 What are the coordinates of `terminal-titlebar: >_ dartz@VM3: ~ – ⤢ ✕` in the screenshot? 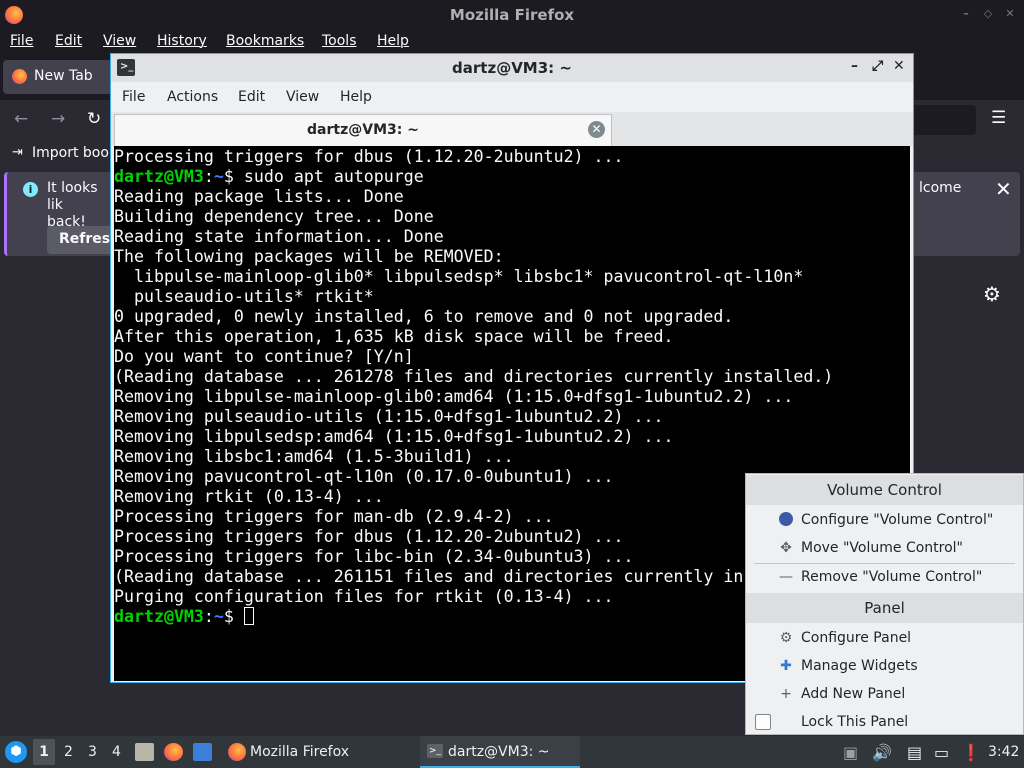 It's located at (512, 68).